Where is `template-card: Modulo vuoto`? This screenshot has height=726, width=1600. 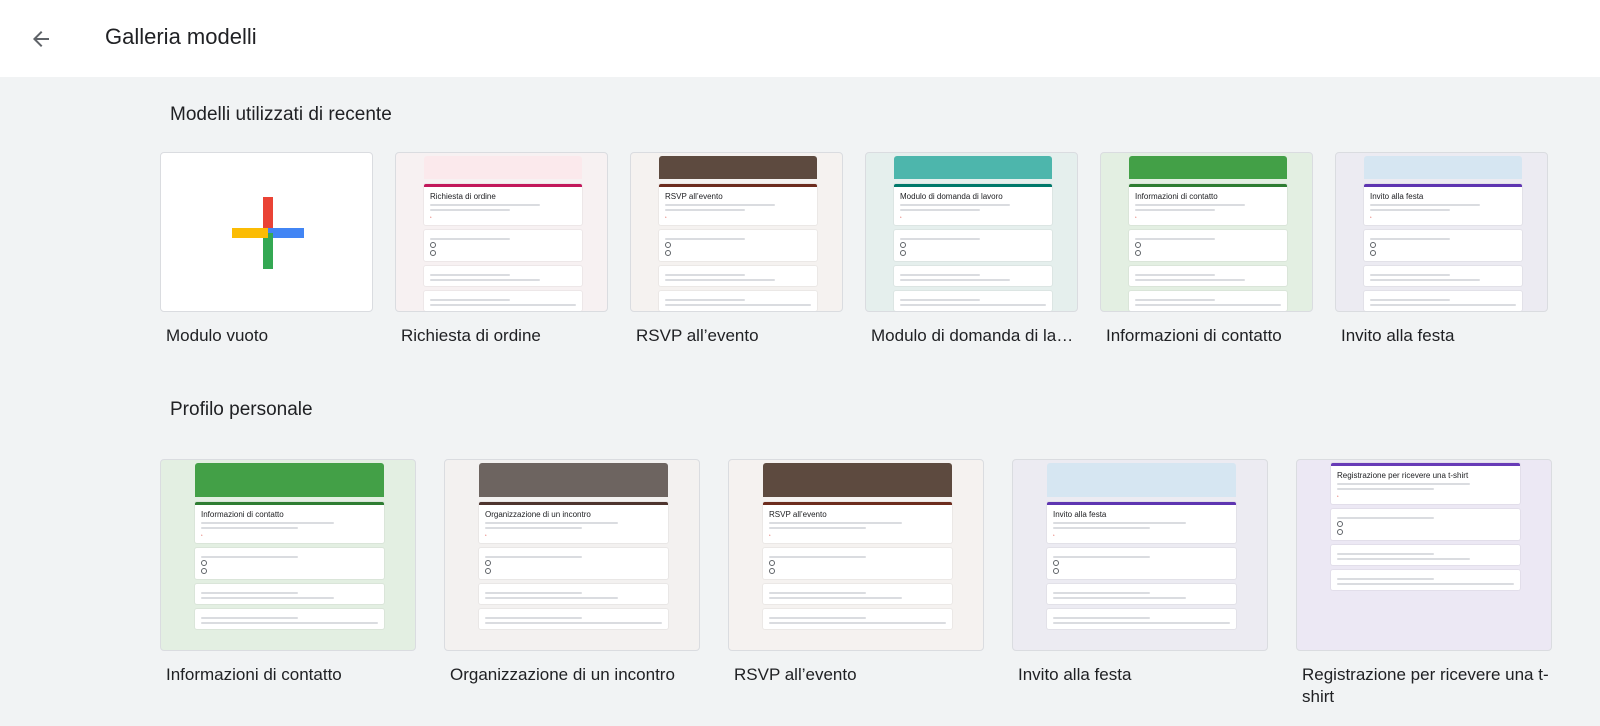 template-card: Modulo vuoto is located at coordinates (266, 267).